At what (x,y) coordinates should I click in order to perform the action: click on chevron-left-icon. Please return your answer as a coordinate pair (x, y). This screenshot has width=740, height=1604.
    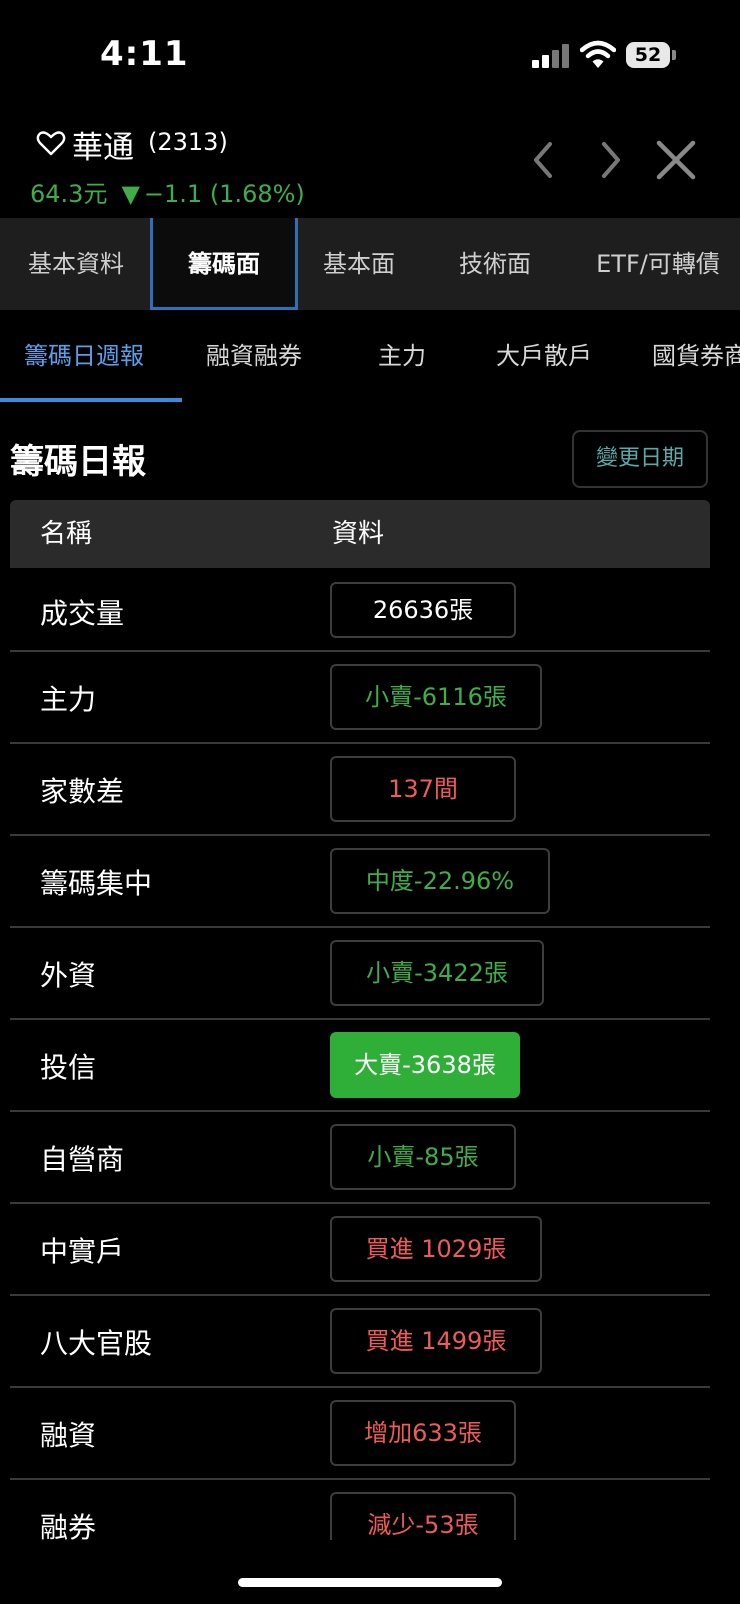
    Looking at the image, I should click on (544, 160).